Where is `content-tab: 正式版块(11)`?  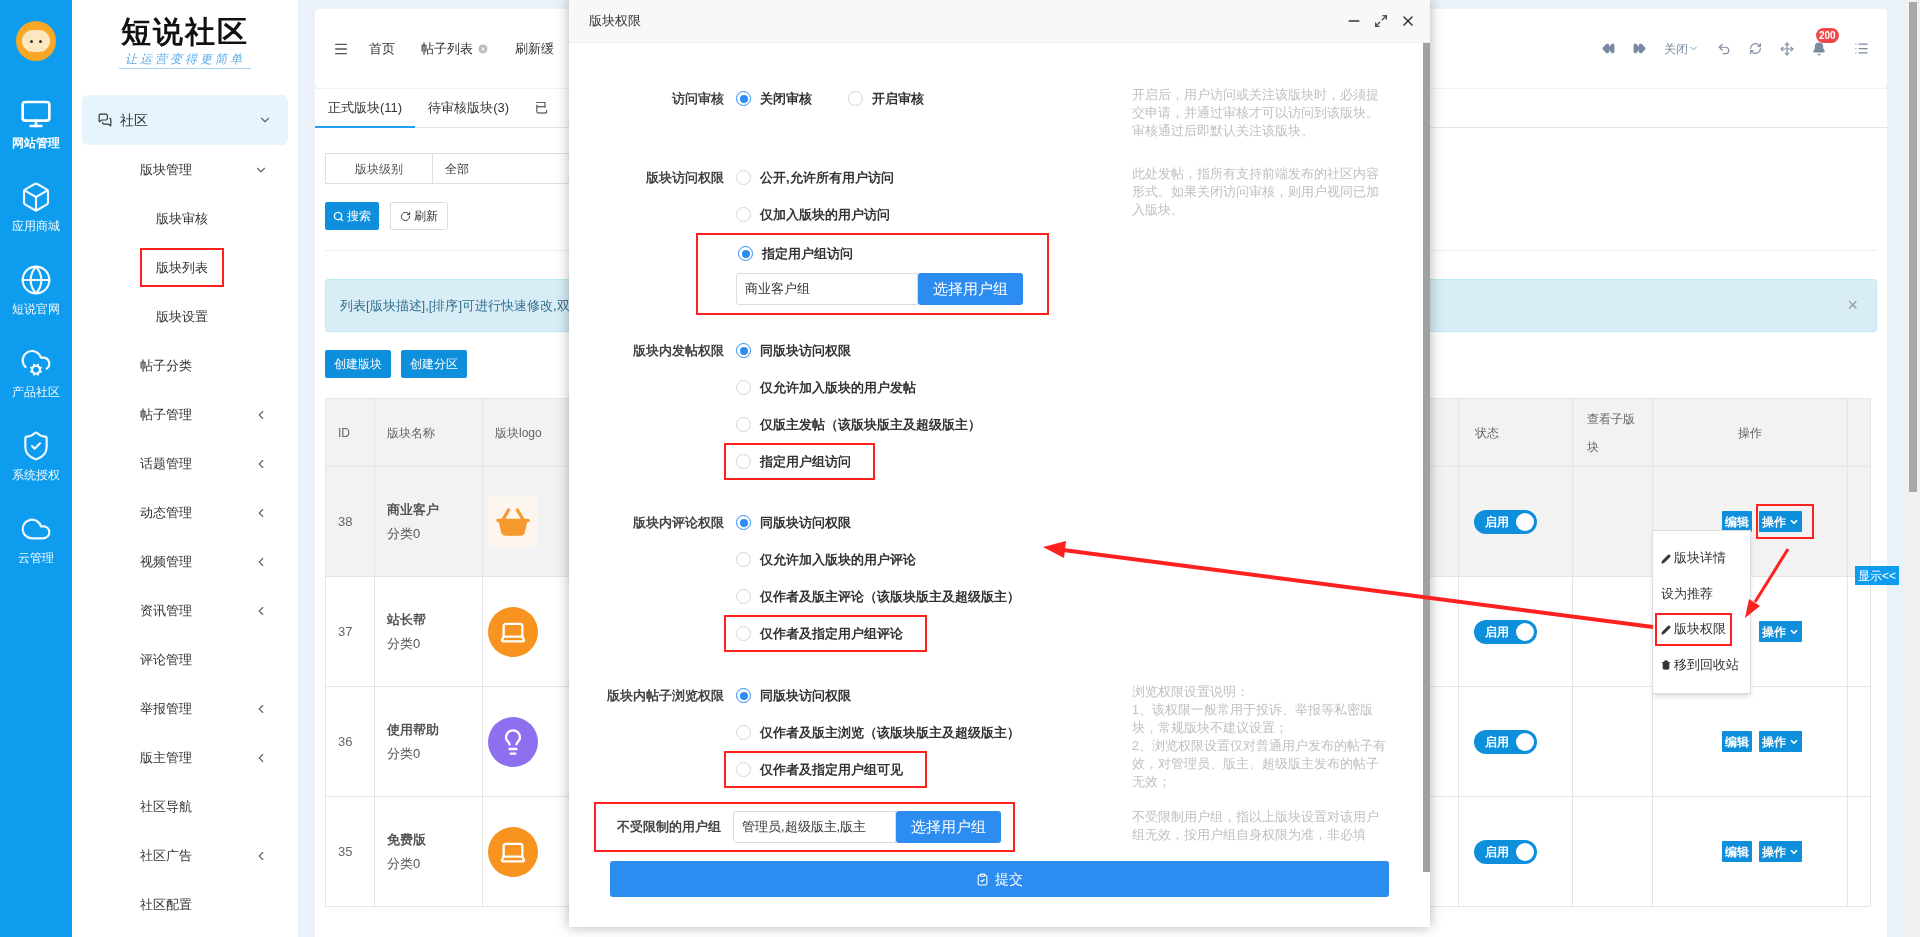 content-tab: 正式版块(11) is located at coordinates (365, 108).